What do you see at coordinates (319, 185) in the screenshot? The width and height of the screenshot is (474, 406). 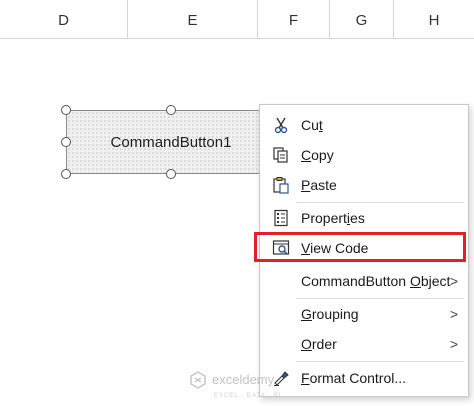 I see `menu-item-paste-label: Paste` at bounding box center [319, 185].